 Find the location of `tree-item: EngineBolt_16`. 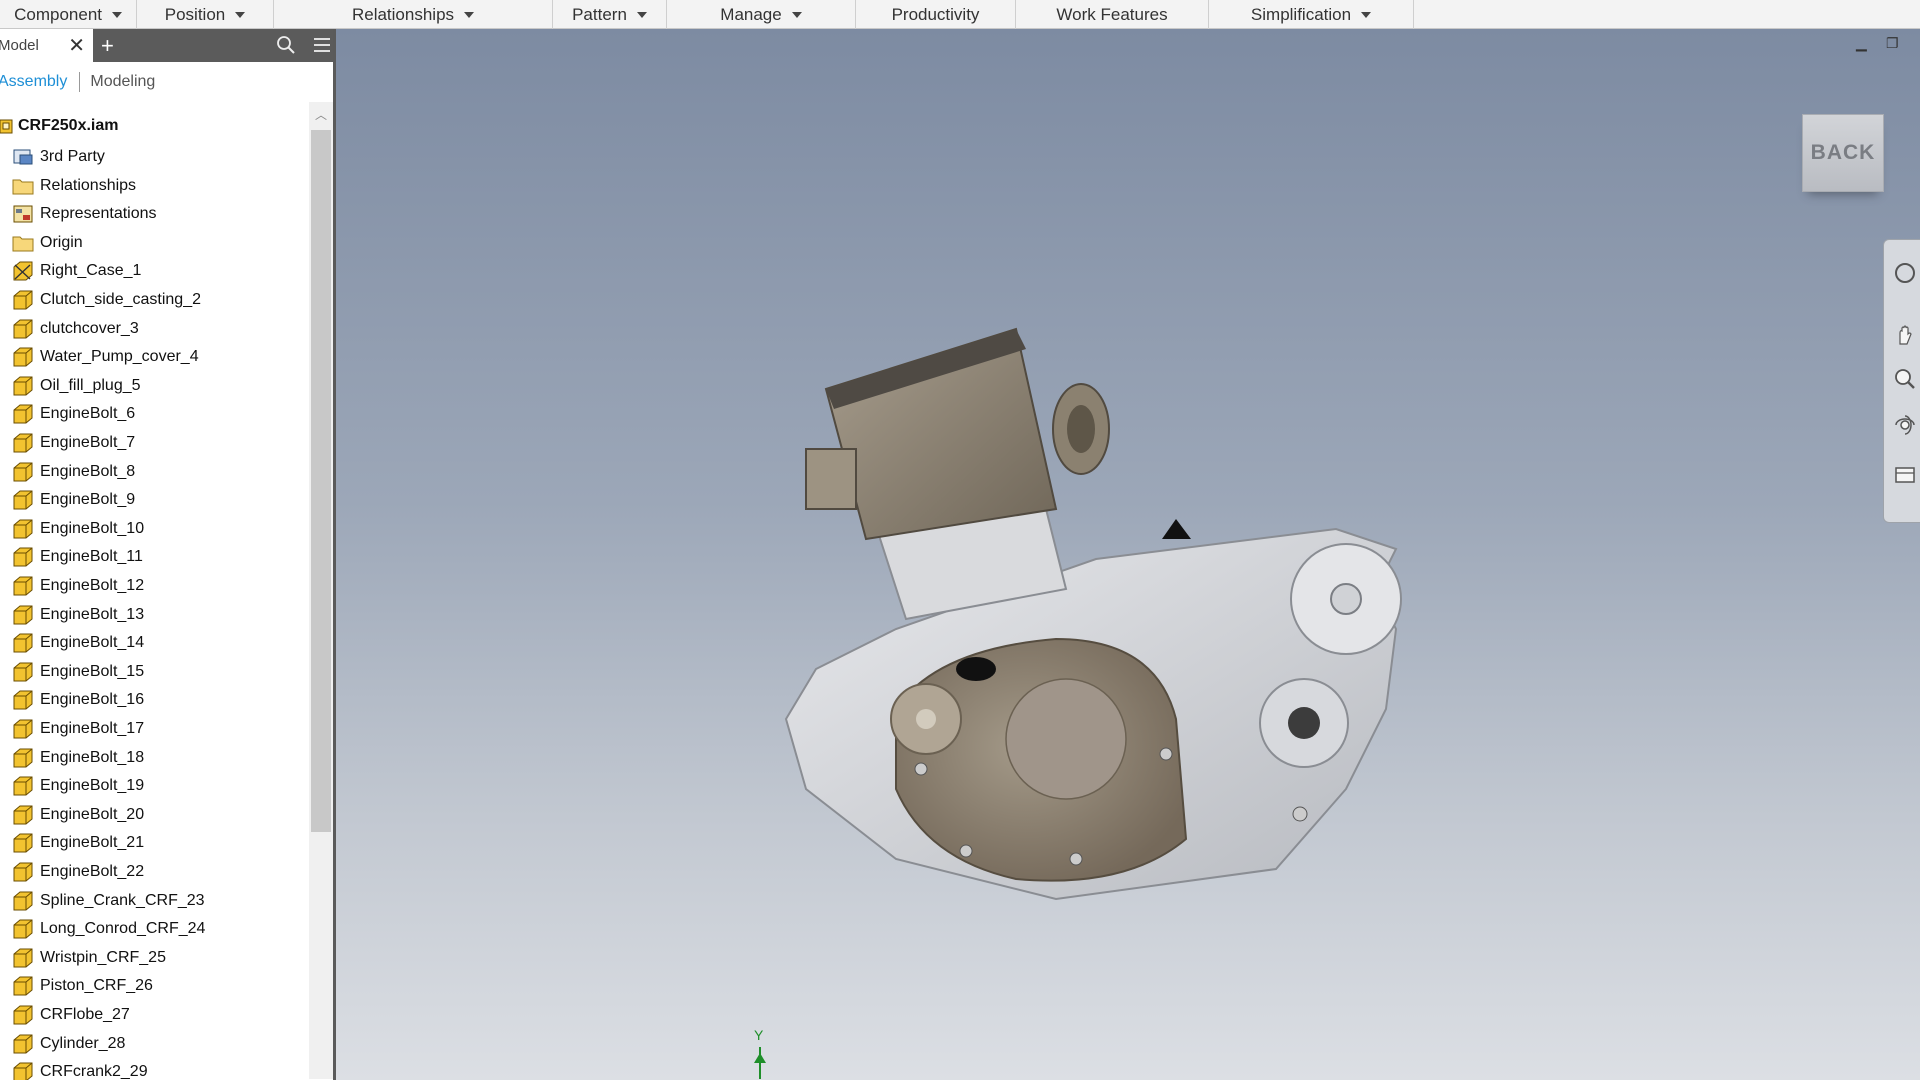

tree-item: EngineBolt_16 is located at coordinates (72, 700).